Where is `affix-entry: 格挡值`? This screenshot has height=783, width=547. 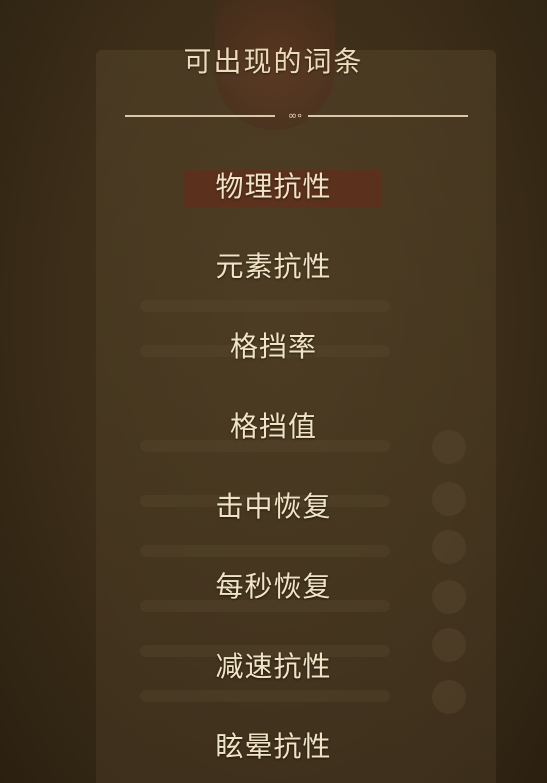 affix-entry: 格挡值 is located at coordinates (273, 426).